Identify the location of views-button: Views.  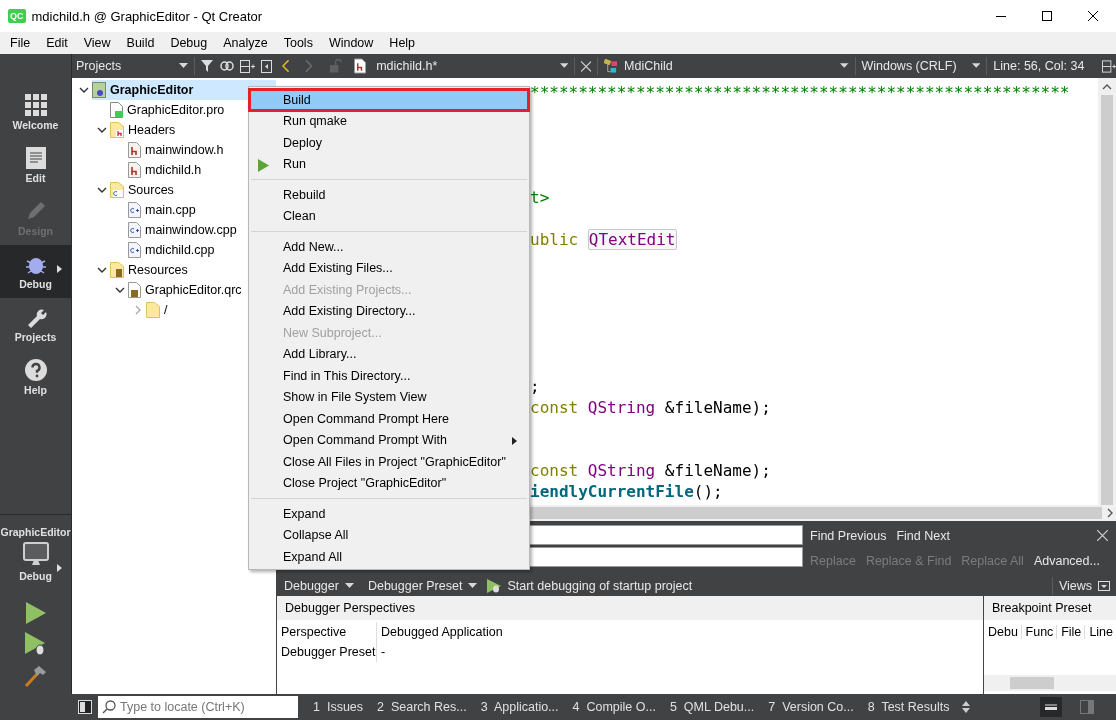
(1075, 586).